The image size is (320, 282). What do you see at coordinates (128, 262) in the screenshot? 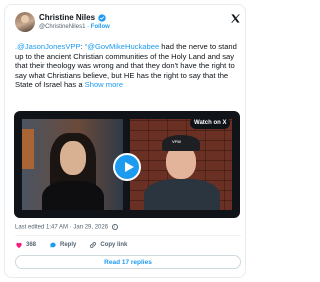
I see `read-replies-button: Read 17 replies` at bounding box center [128, 262].